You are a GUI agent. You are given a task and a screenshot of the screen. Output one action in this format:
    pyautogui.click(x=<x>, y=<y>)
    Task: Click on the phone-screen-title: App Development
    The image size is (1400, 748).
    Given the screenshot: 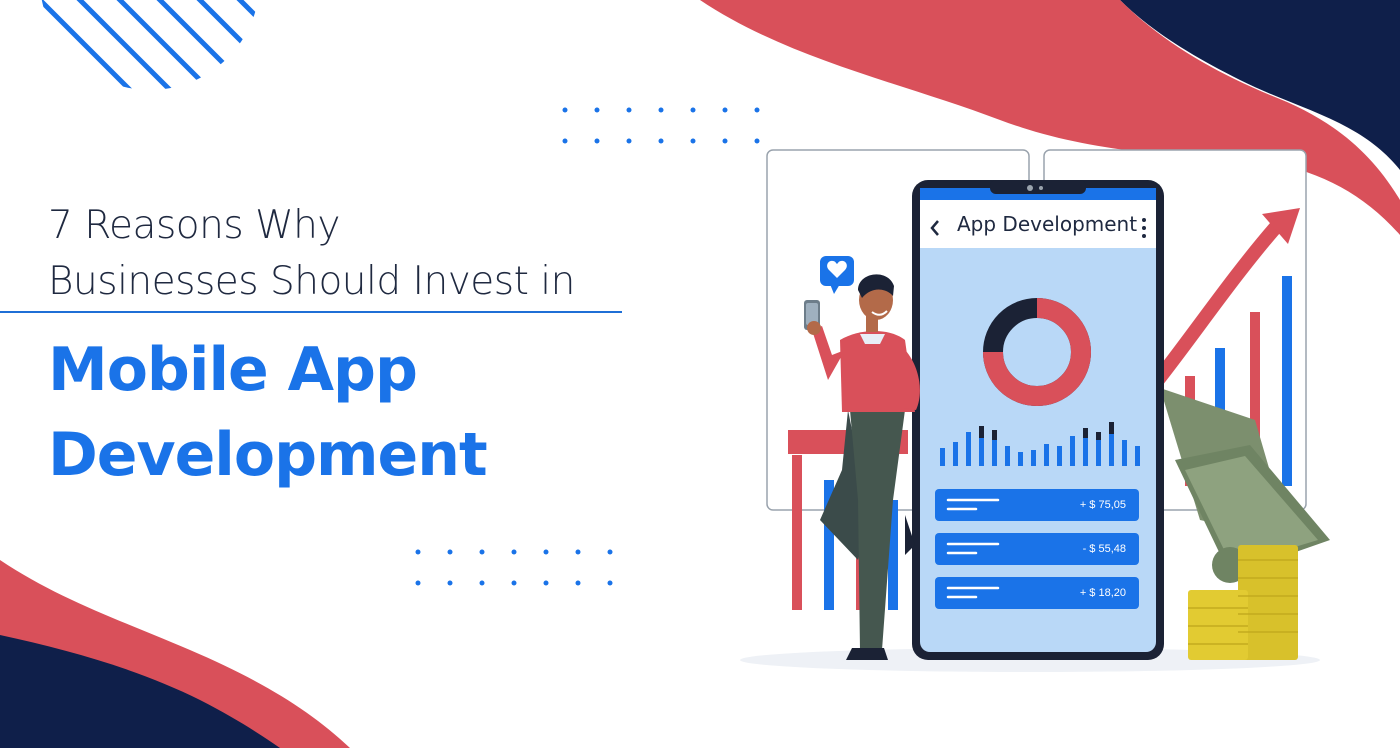 What is the action you would take?
    pyautogui.click(x=1047, y=224)
    